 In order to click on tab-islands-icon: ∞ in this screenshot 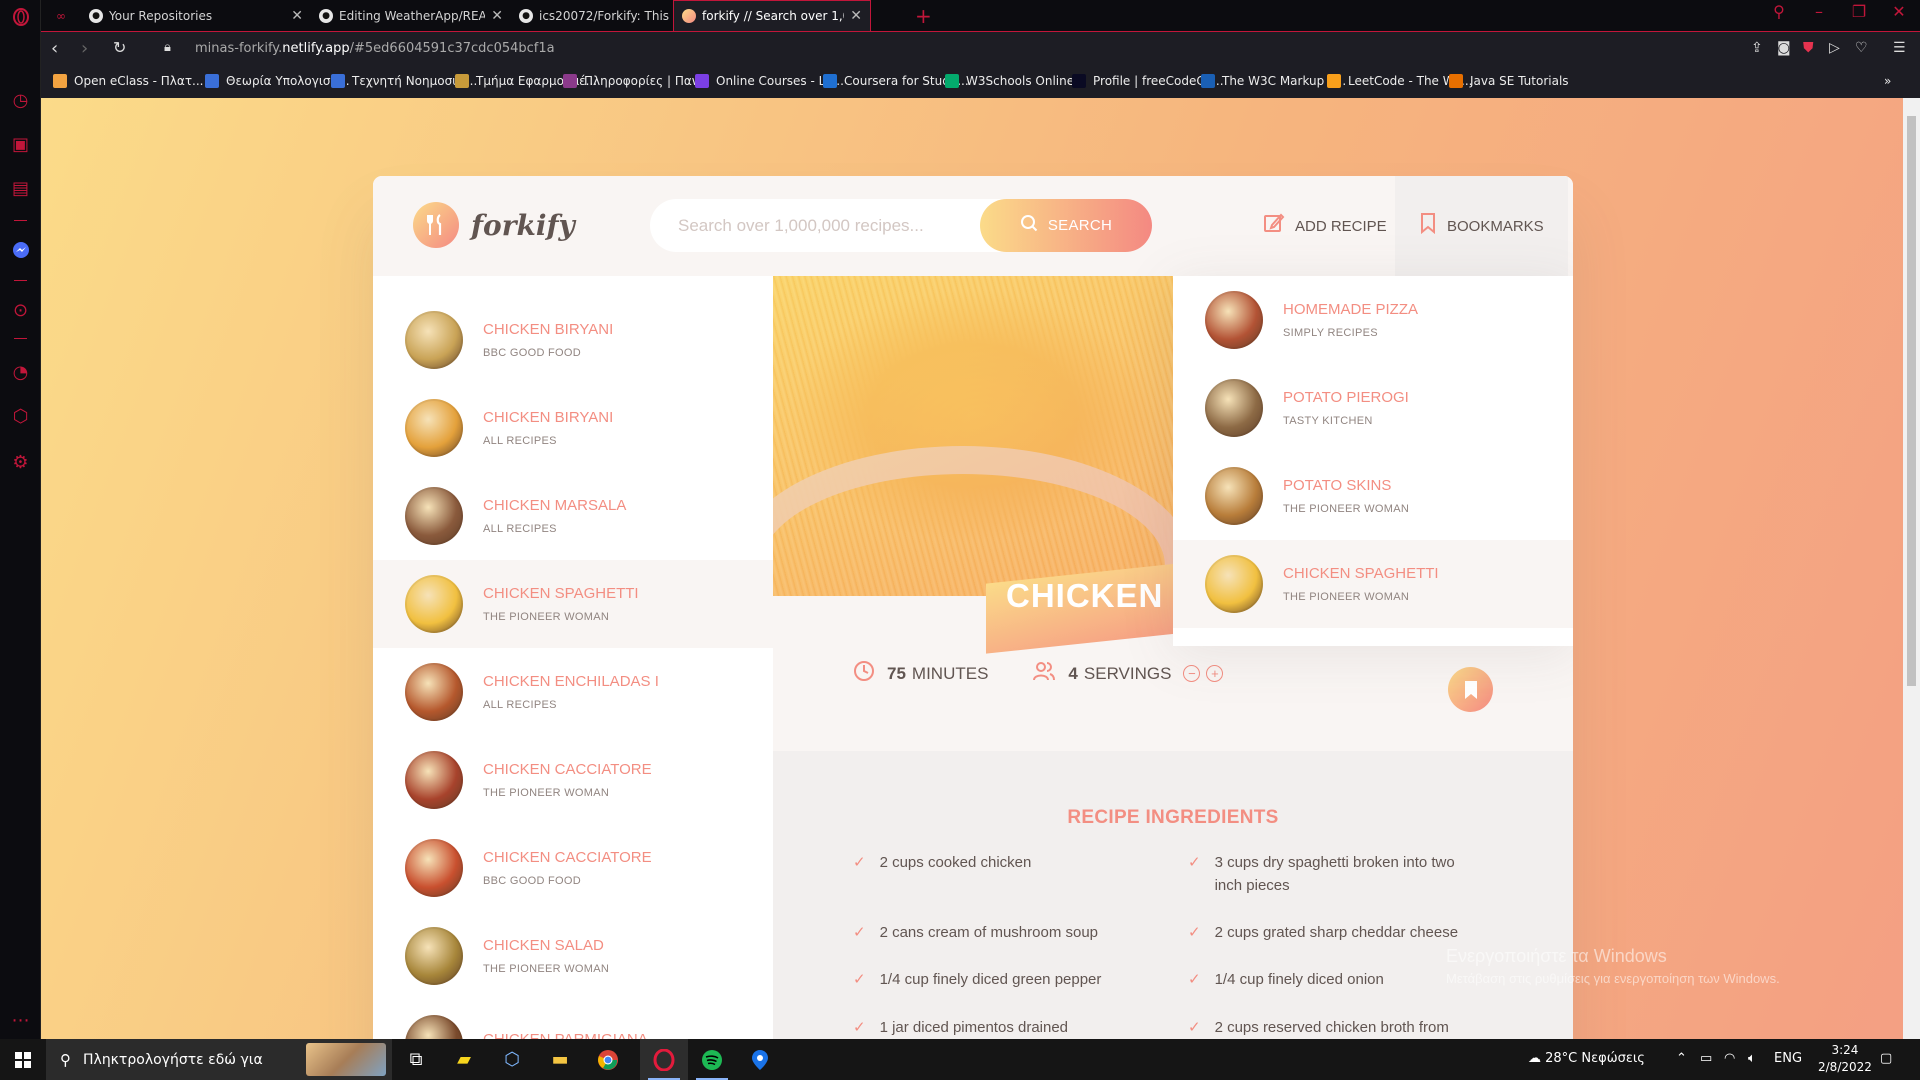, I will do `click(61, 15)`.